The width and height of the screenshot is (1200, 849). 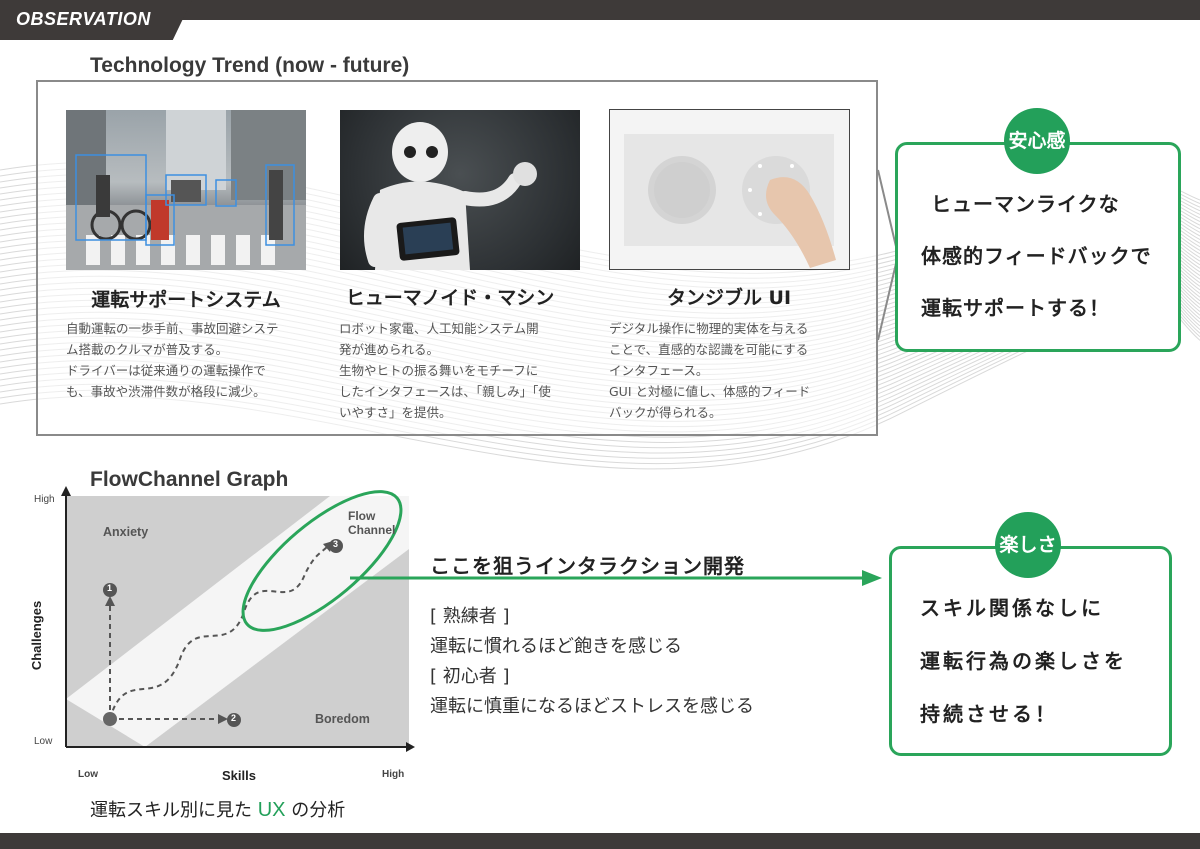 I want to click on section-tag: OBSERVATION, so click(x=96, y=20).